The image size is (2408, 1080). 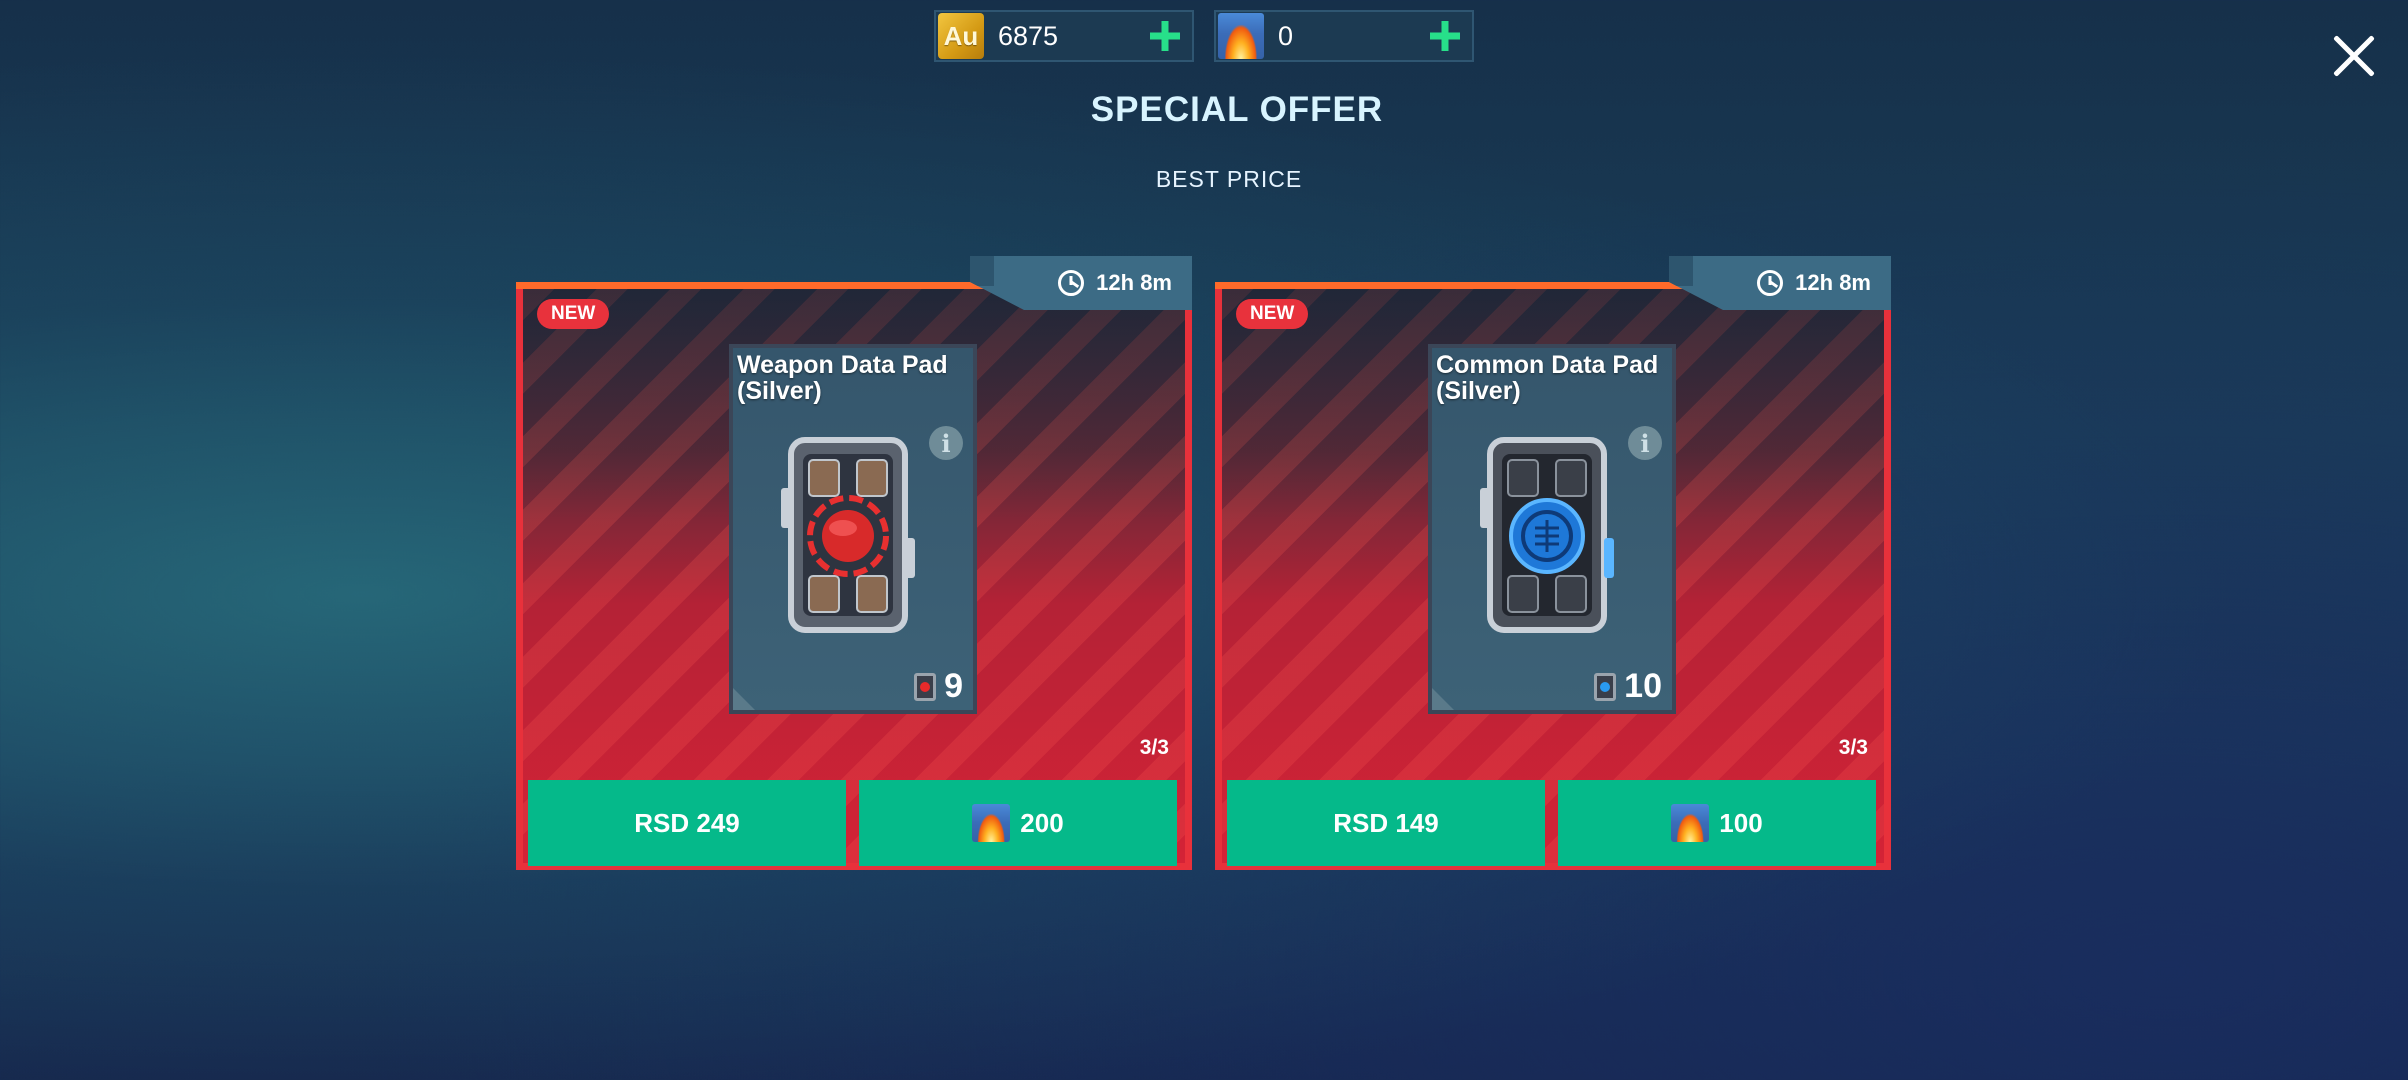 I want to click on count-value: 9, so click(x=953, y=686).